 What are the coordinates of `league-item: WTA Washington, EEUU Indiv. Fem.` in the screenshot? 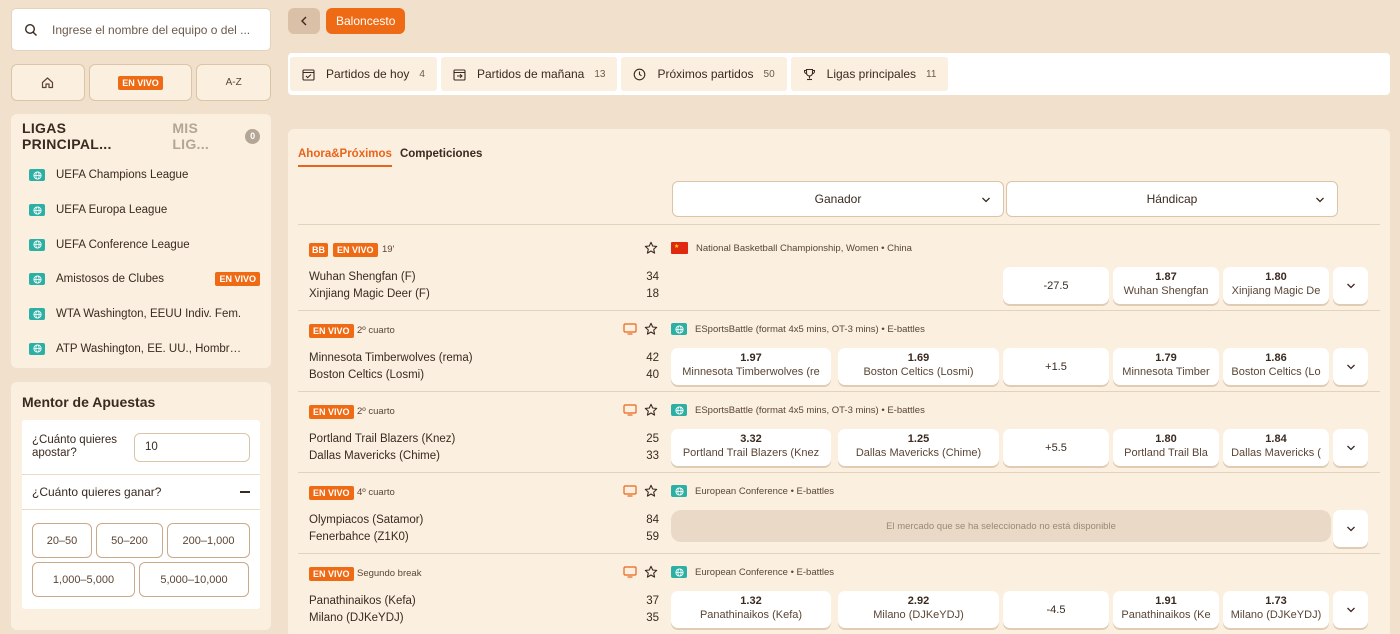 It's located at (141, 314).